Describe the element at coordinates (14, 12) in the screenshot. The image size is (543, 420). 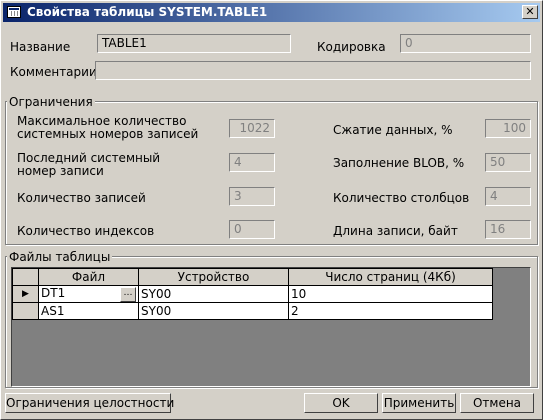
I see `table-icon` at that location.